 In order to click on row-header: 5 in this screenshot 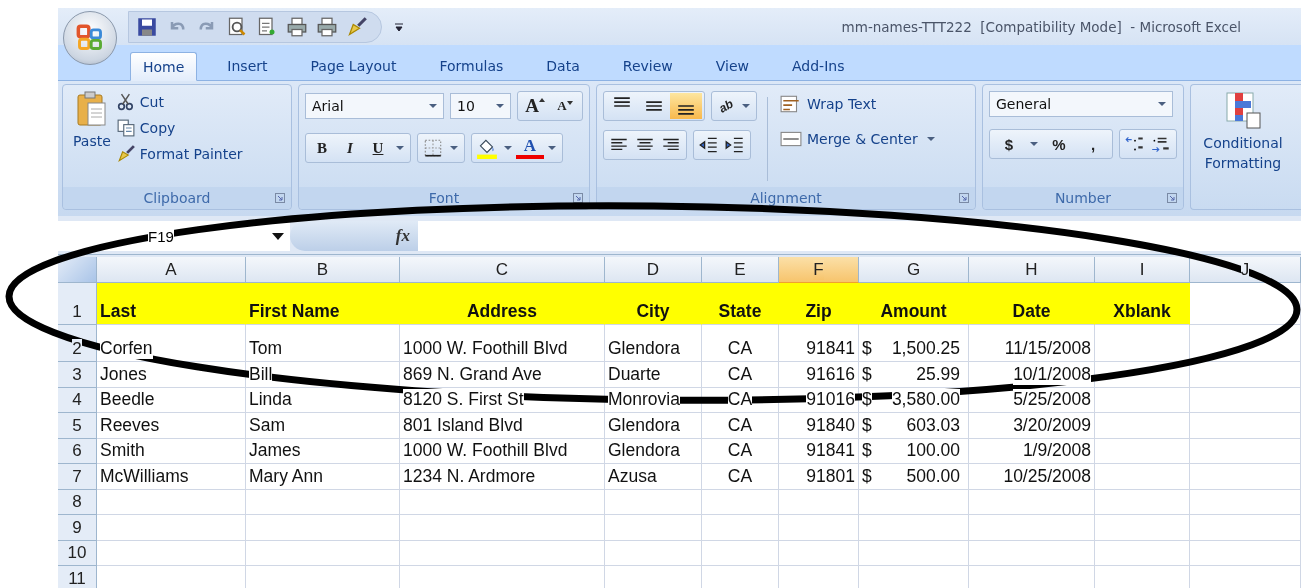, I will do `click(77, 426)`.